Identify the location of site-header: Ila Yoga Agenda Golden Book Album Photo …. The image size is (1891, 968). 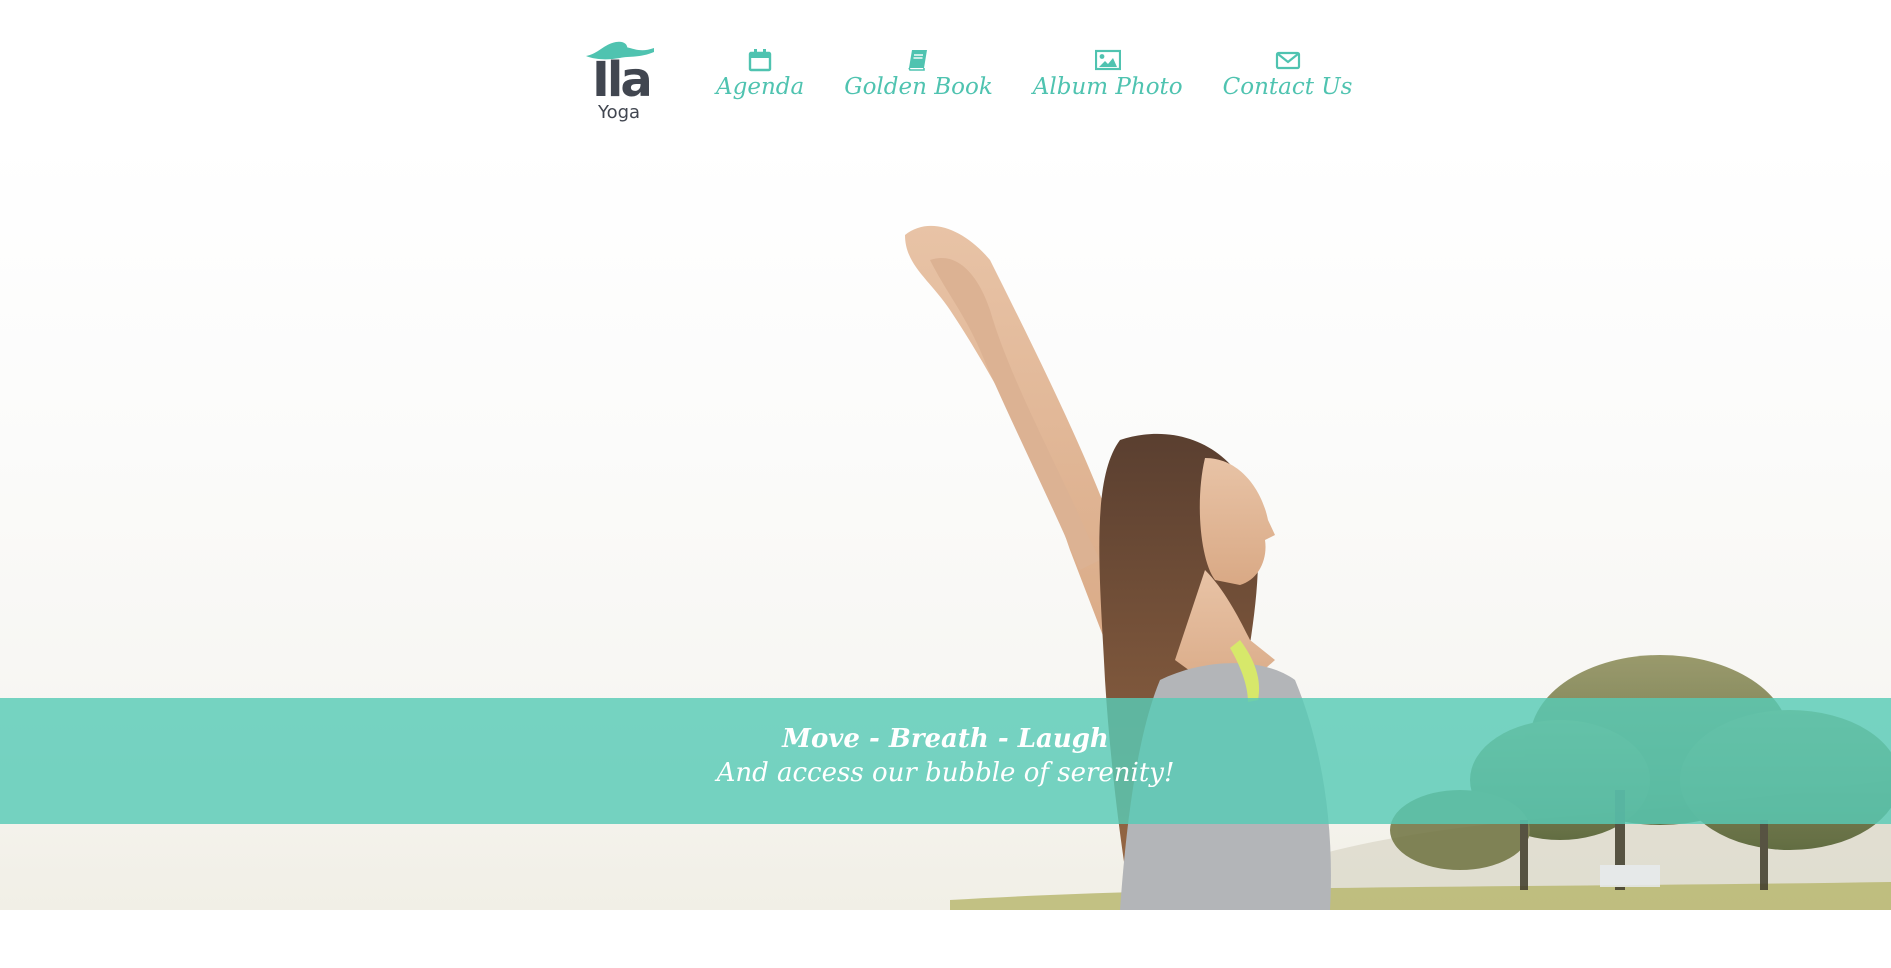
(945, 70).